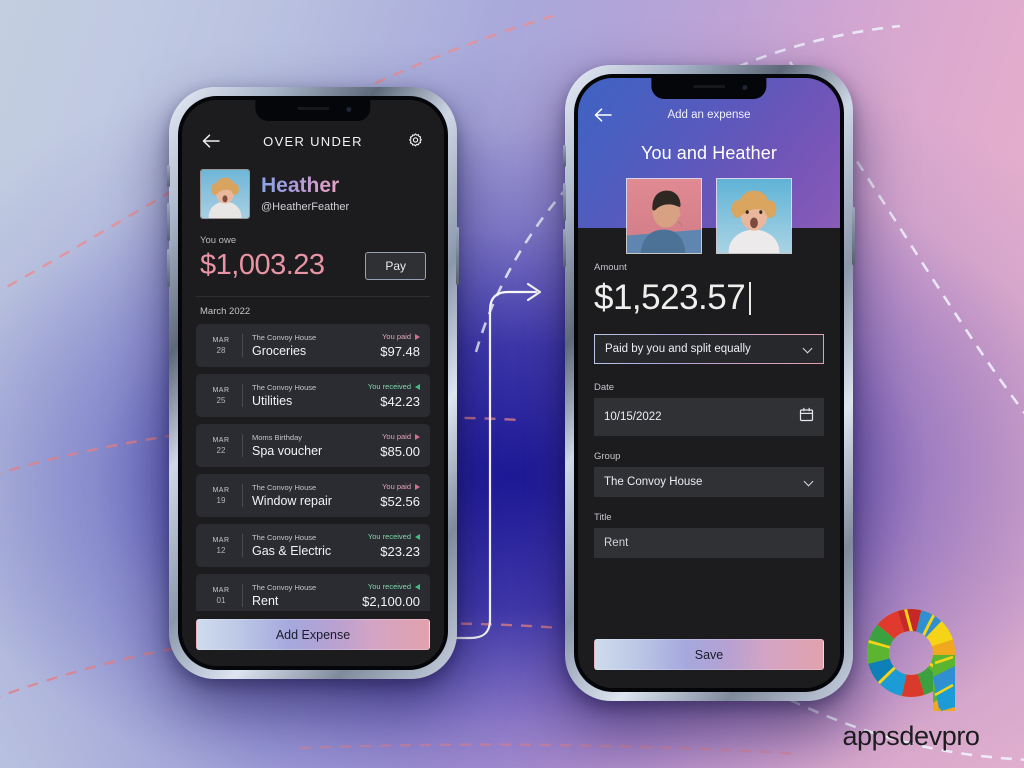  I want to click on transaction-date: MAR 19, so click(221, 495).